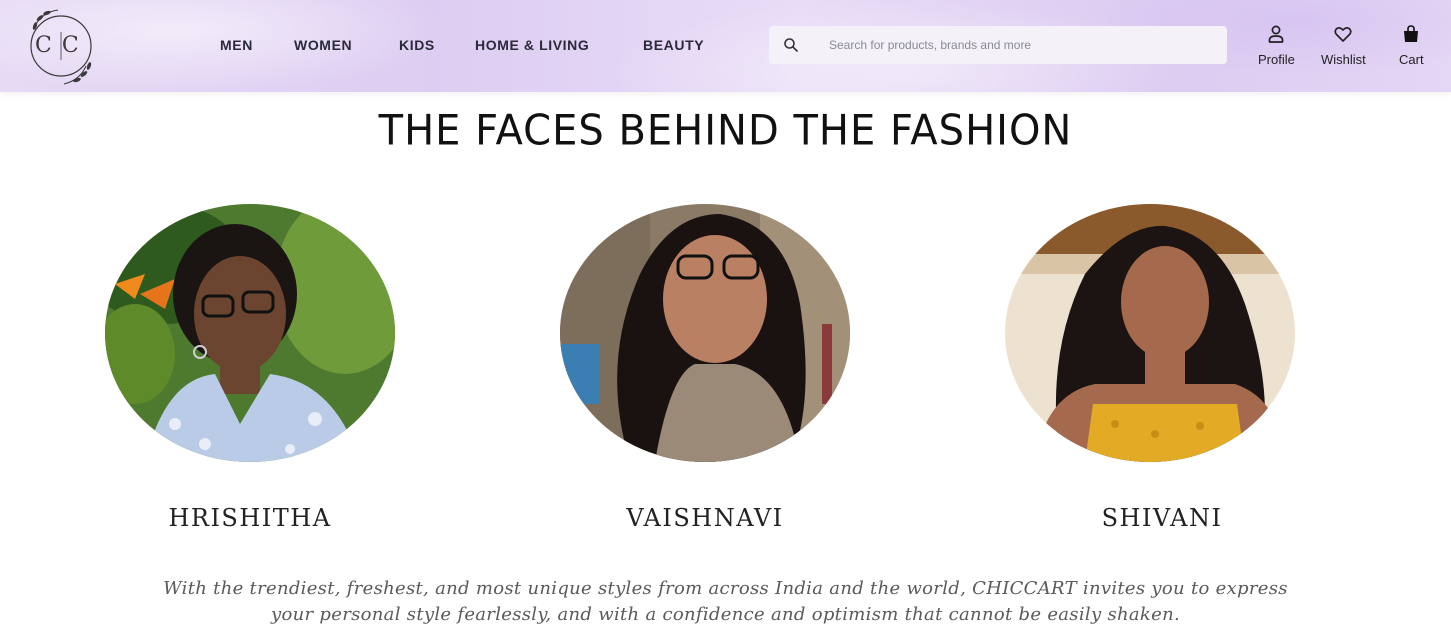 This screenshot has width=1451, height=640. Describe the element at coordinates (1343, 36) in the screenshot. I see `heart-icon` at that location.